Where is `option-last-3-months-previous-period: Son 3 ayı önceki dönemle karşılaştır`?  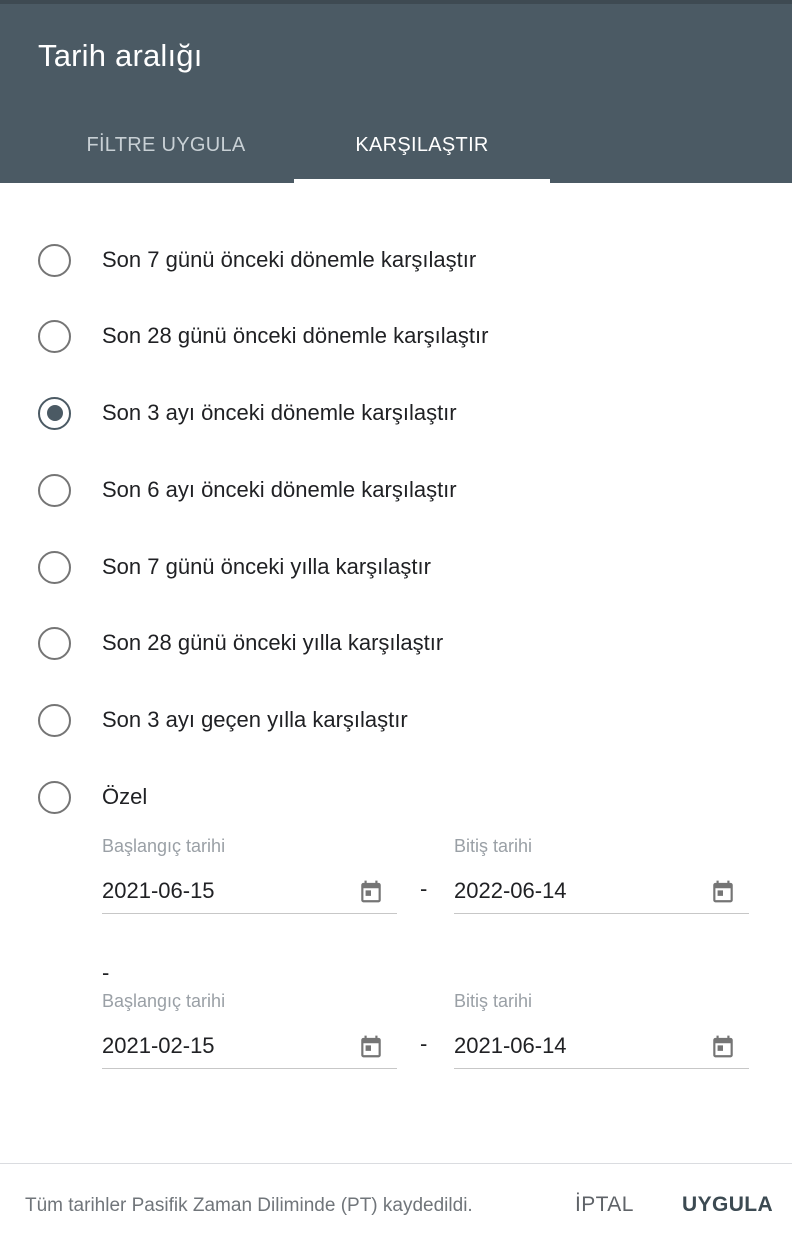 option-last-3-months-previous-period: Son 3 ayı önceki dönemle karşılaştır is located at coordinates (388, 413).